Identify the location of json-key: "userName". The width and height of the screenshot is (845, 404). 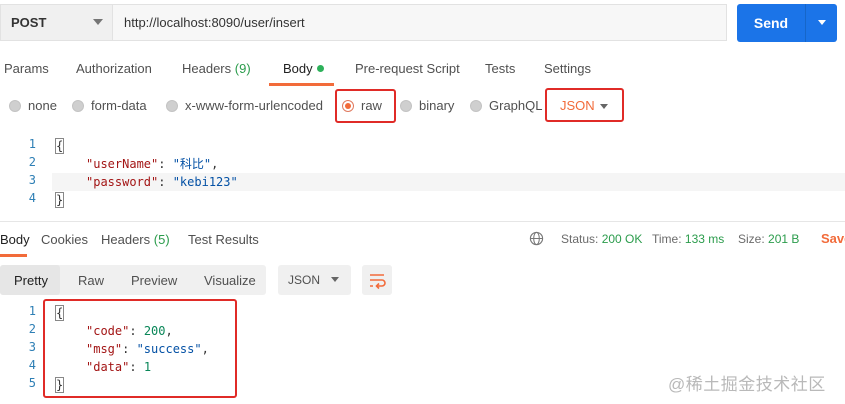
(122, 164).